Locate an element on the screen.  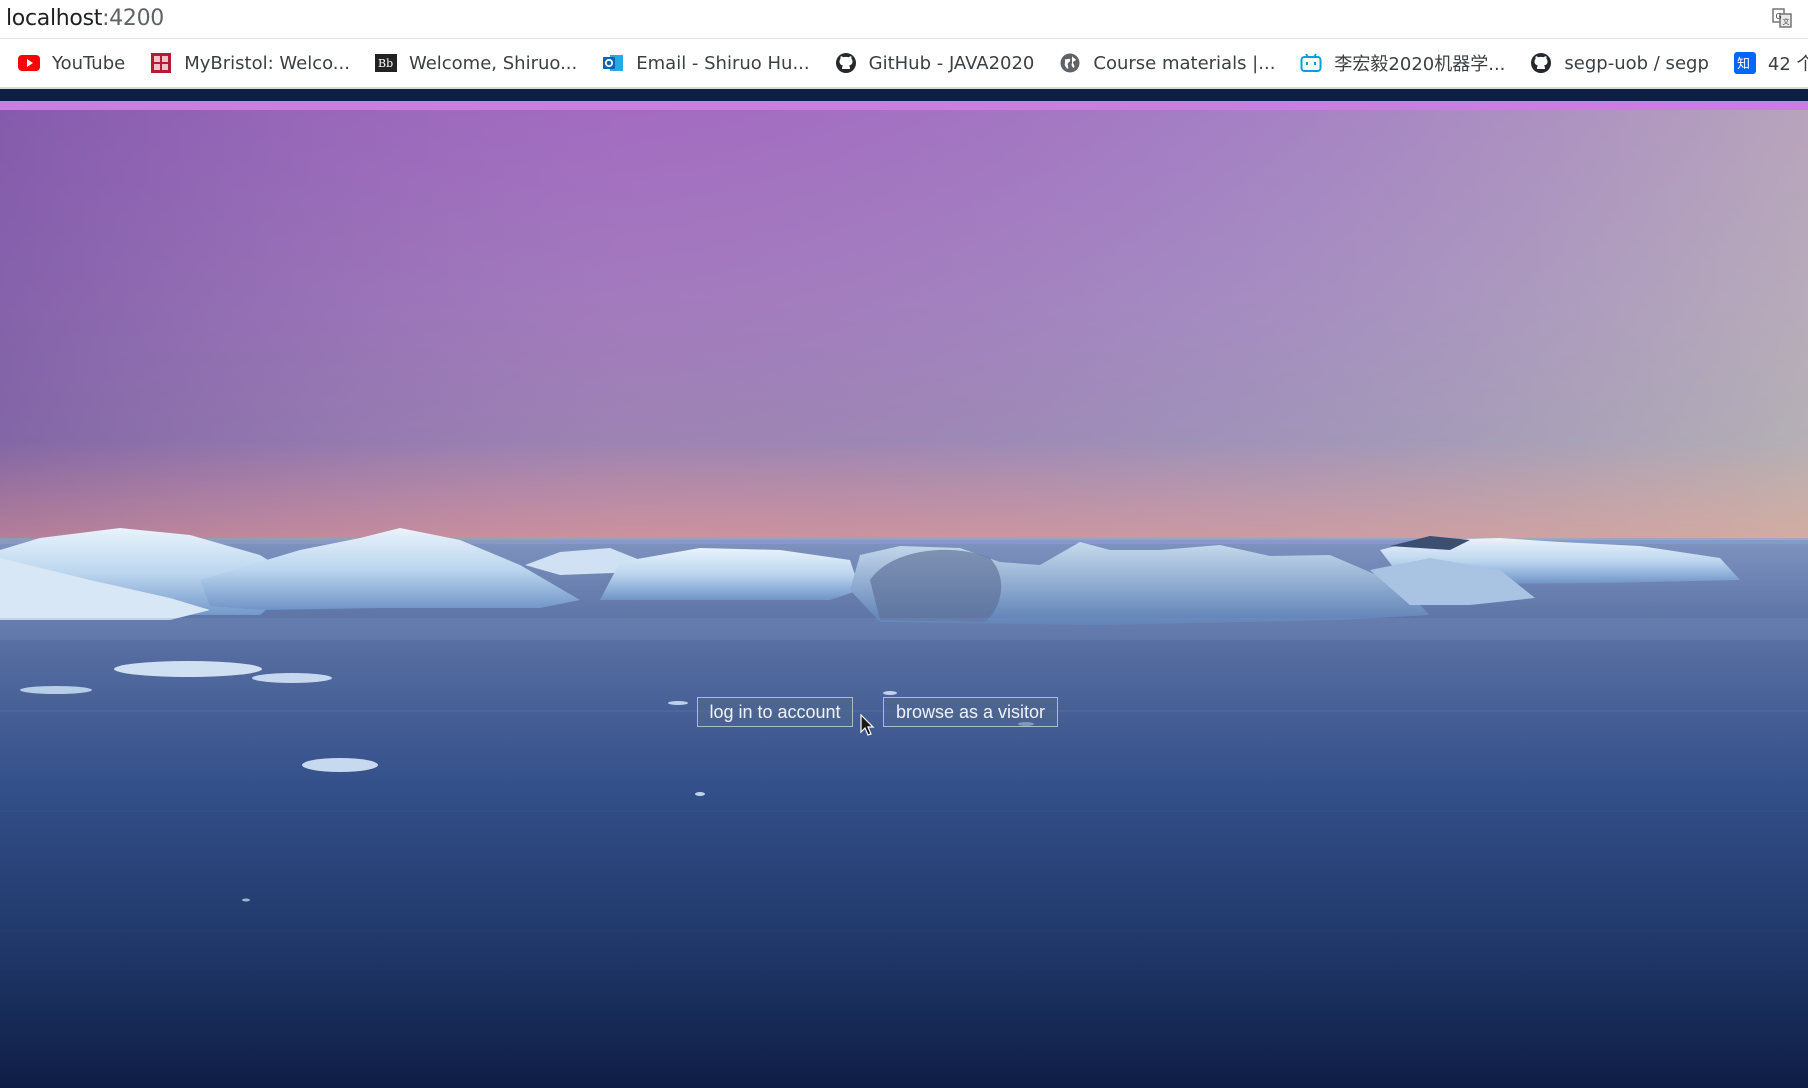
outlook-icon is located at coordinates (613, 63).